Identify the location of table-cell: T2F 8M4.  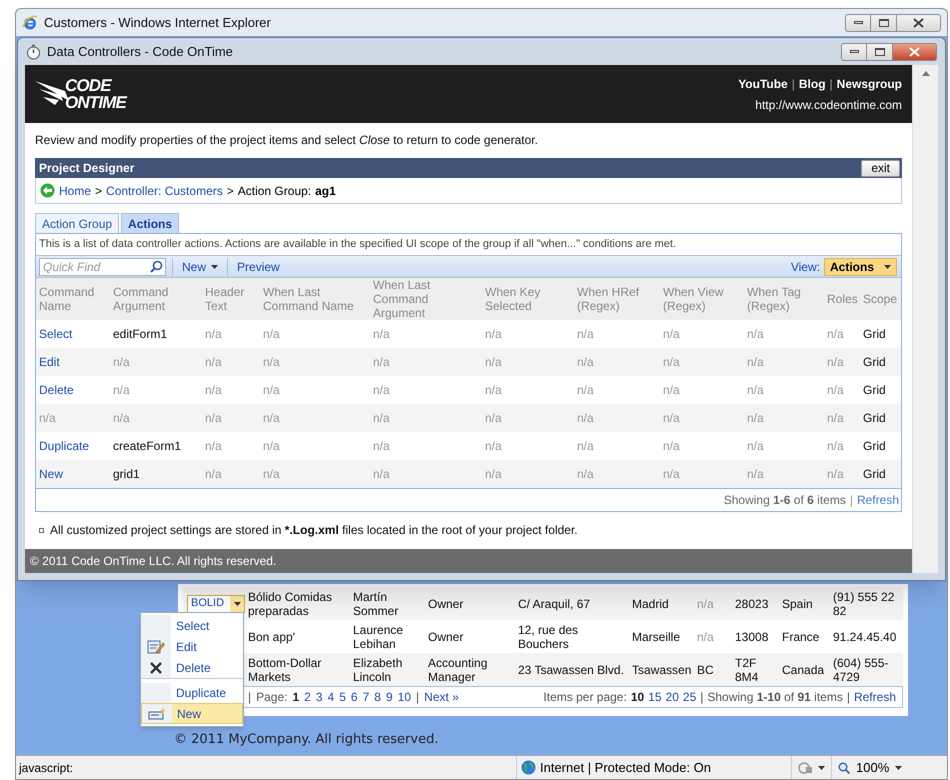
(746, 670).